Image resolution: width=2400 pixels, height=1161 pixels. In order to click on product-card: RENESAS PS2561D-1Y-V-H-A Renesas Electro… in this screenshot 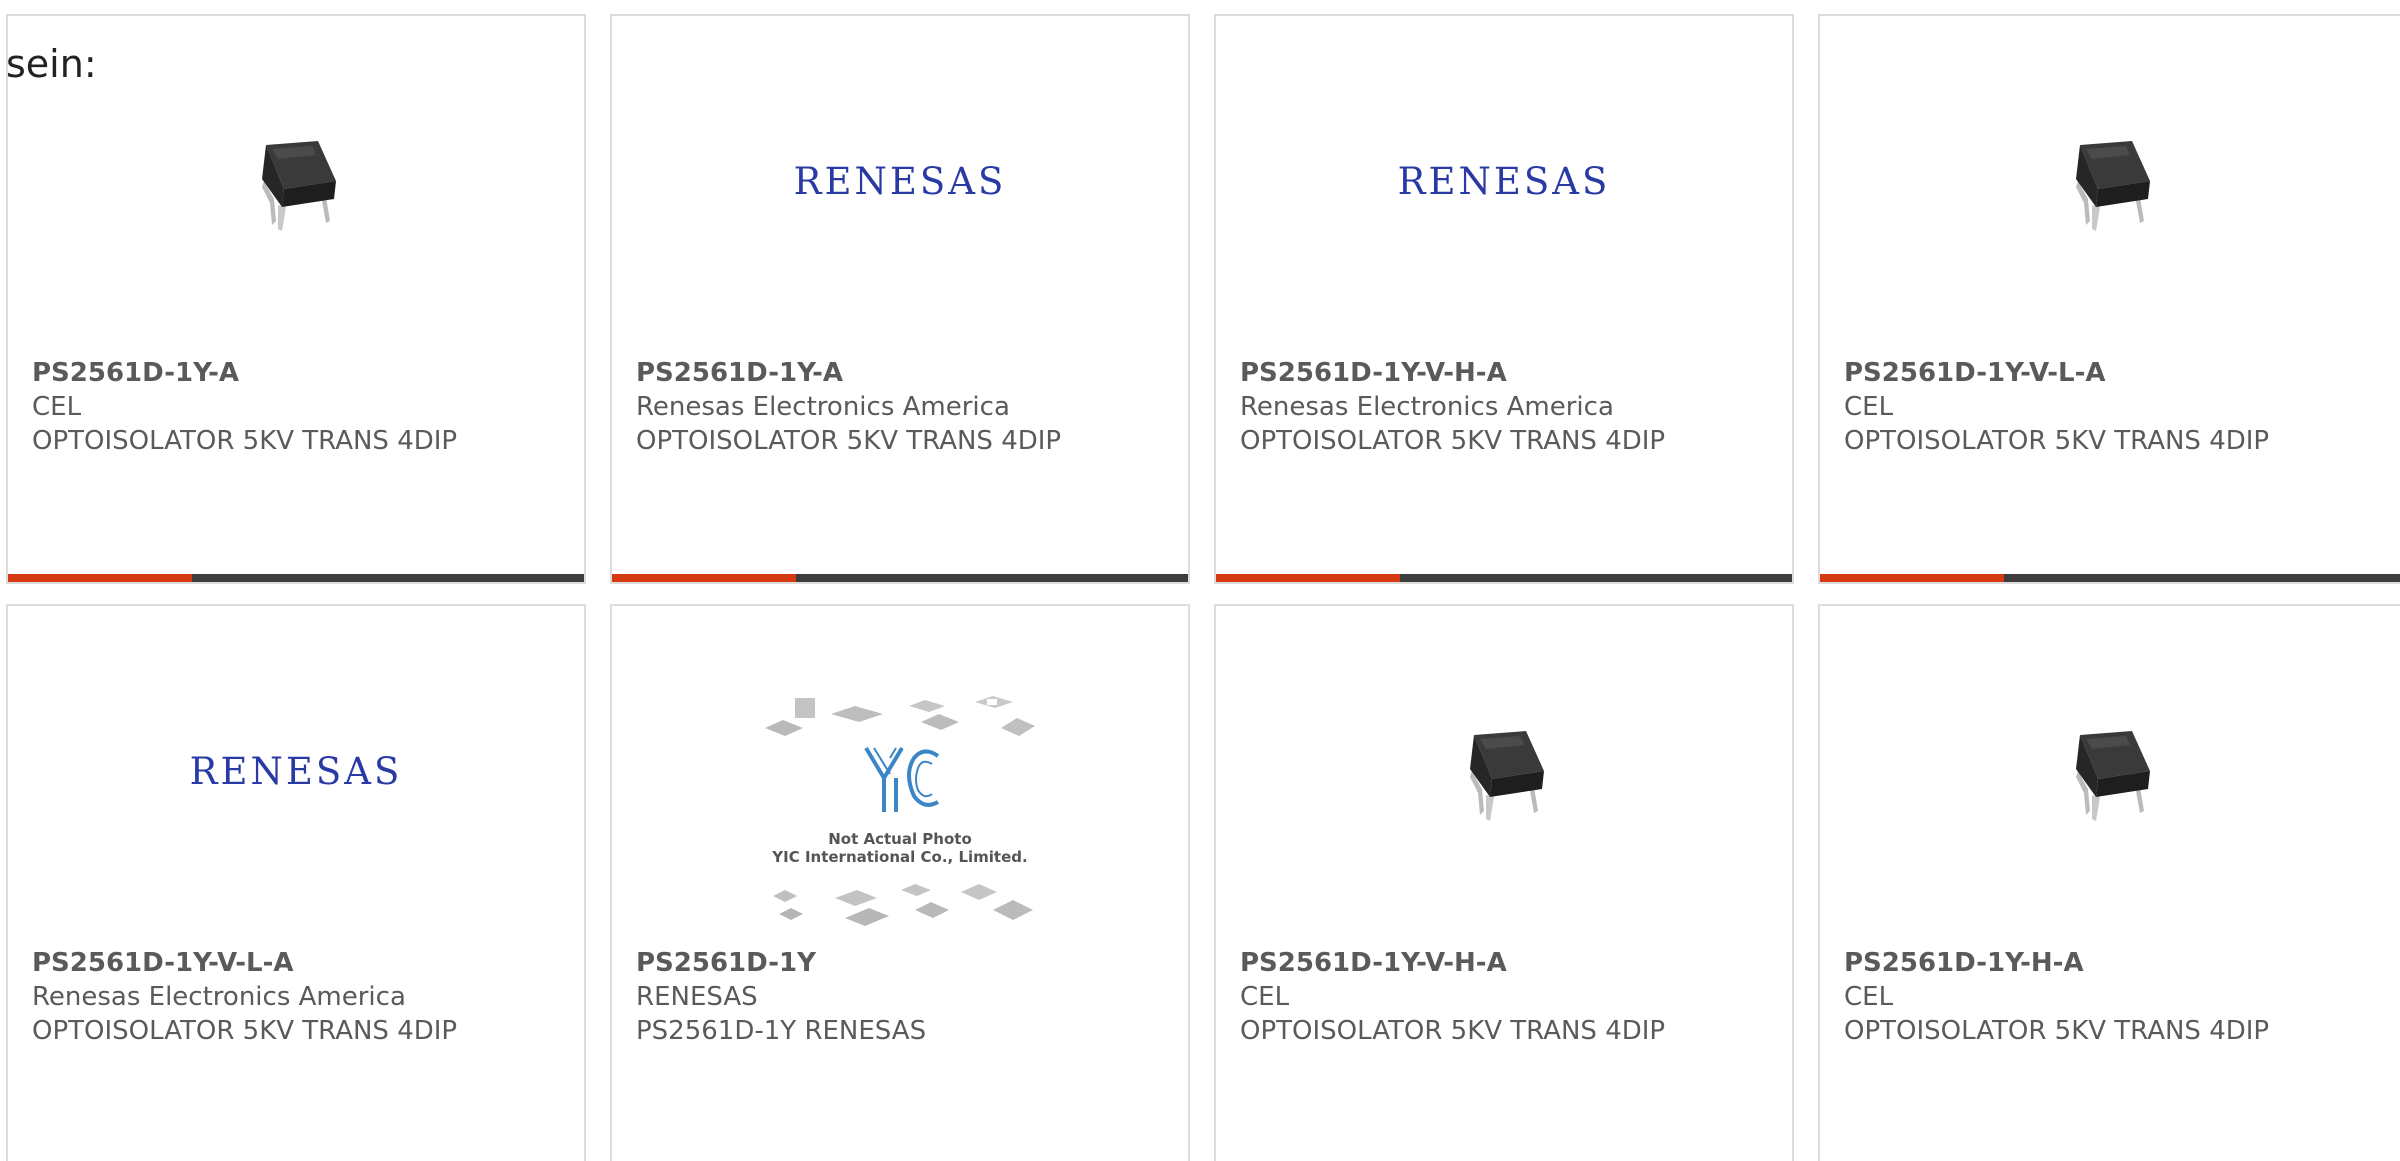, I will do `click(1504, 299)`.